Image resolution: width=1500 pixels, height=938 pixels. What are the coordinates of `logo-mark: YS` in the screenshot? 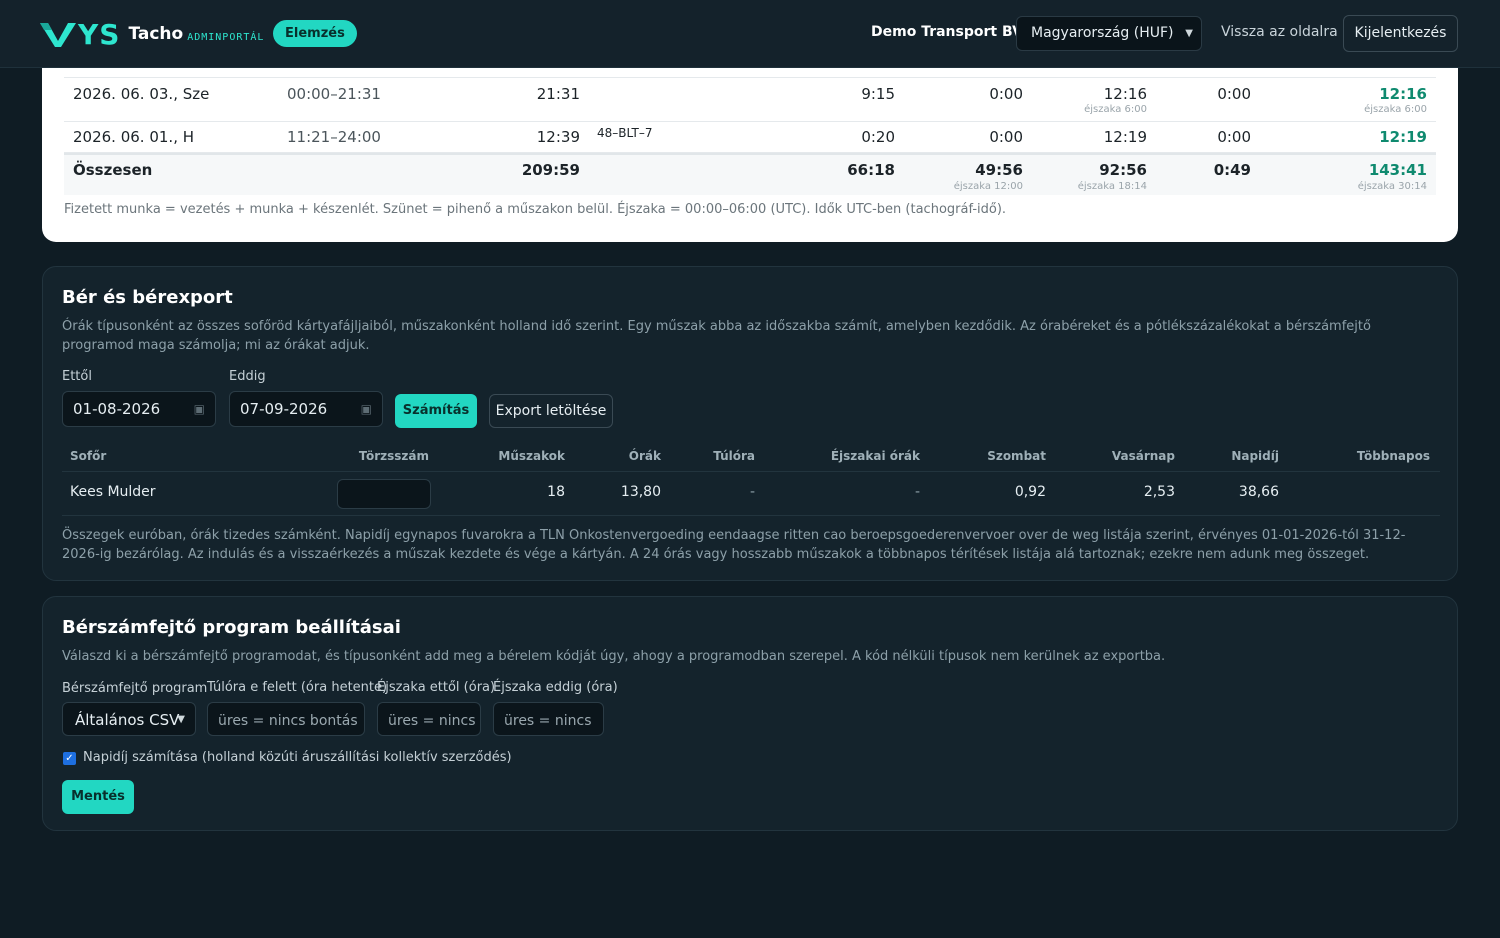 It's located at (80, 34).